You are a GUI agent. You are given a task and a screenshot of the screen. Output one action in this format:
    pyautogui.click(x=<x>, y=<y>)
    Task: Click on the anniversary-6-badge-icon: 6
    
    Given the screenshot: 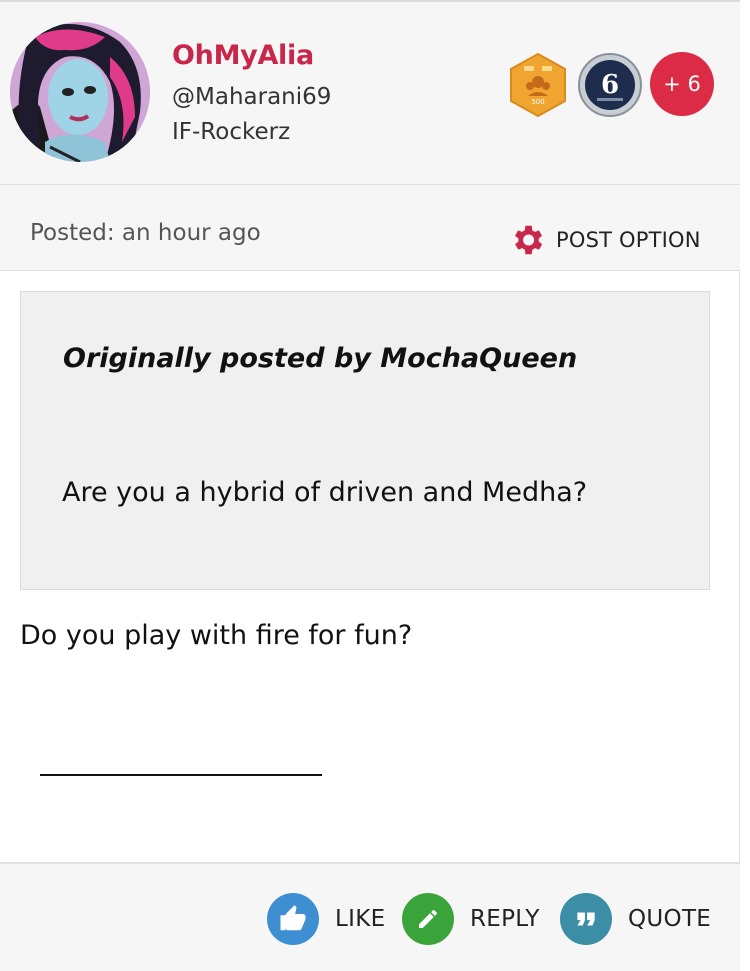 What is the action you would take?
    pyautogui.click(x=610, y=87)
    